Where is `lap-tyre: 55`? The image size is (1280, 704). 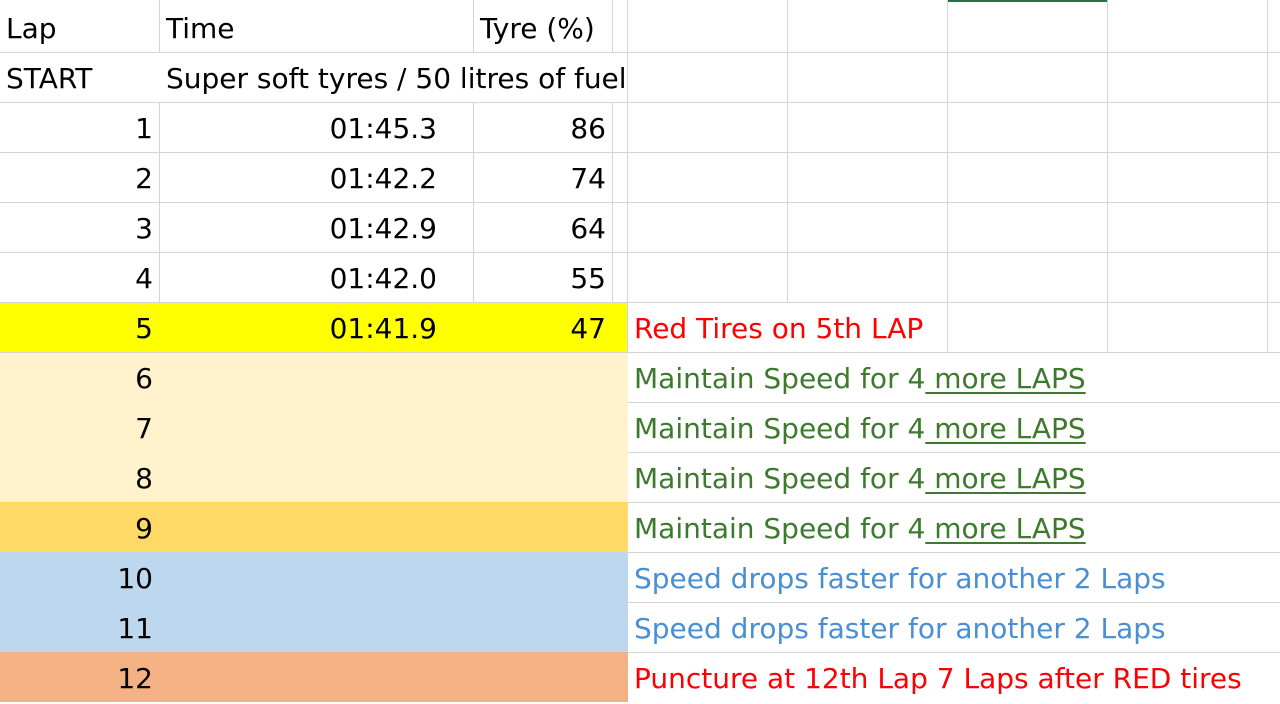 lap-tyre: 55 is located at coordinates (543, 279).